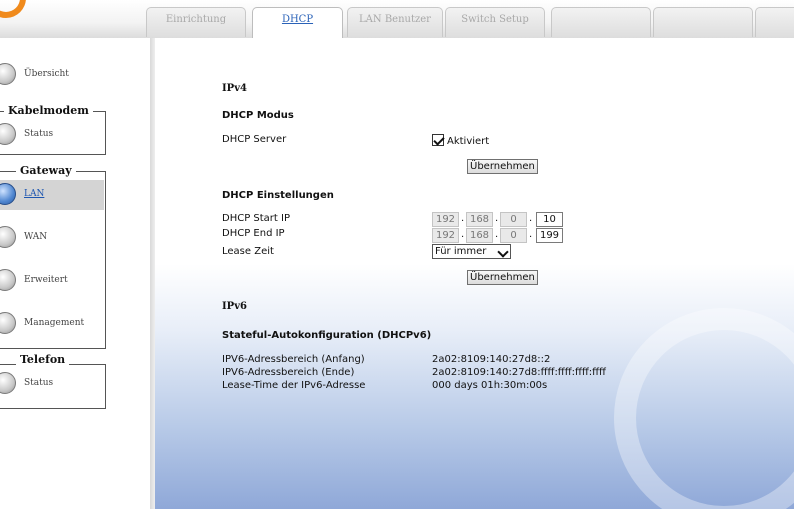 The width and height of the screenshot is (794, 509). What do you see at coordinates (46, 280) in the screenshot?
I see `sidebar-item-label: Erweitert` at bounding box center [46, 280].